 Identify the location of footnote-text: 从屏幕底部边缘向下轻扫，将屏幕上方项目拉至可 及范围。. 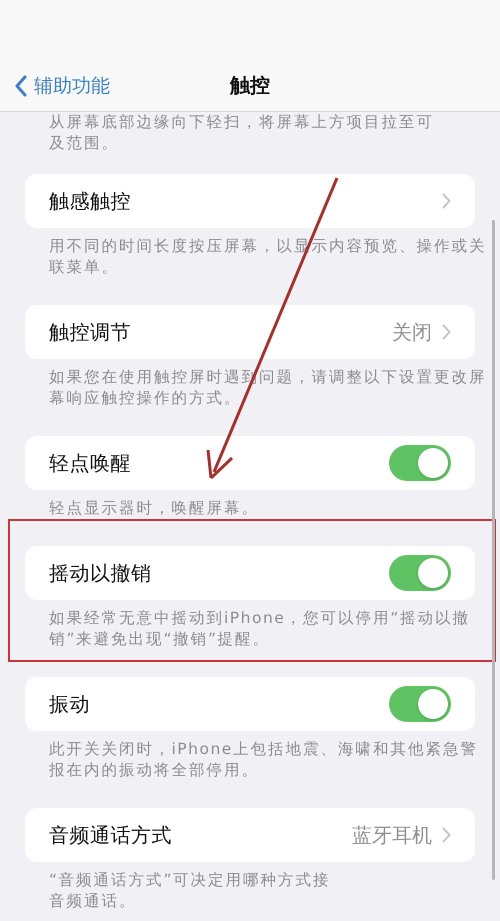
(241, 133).